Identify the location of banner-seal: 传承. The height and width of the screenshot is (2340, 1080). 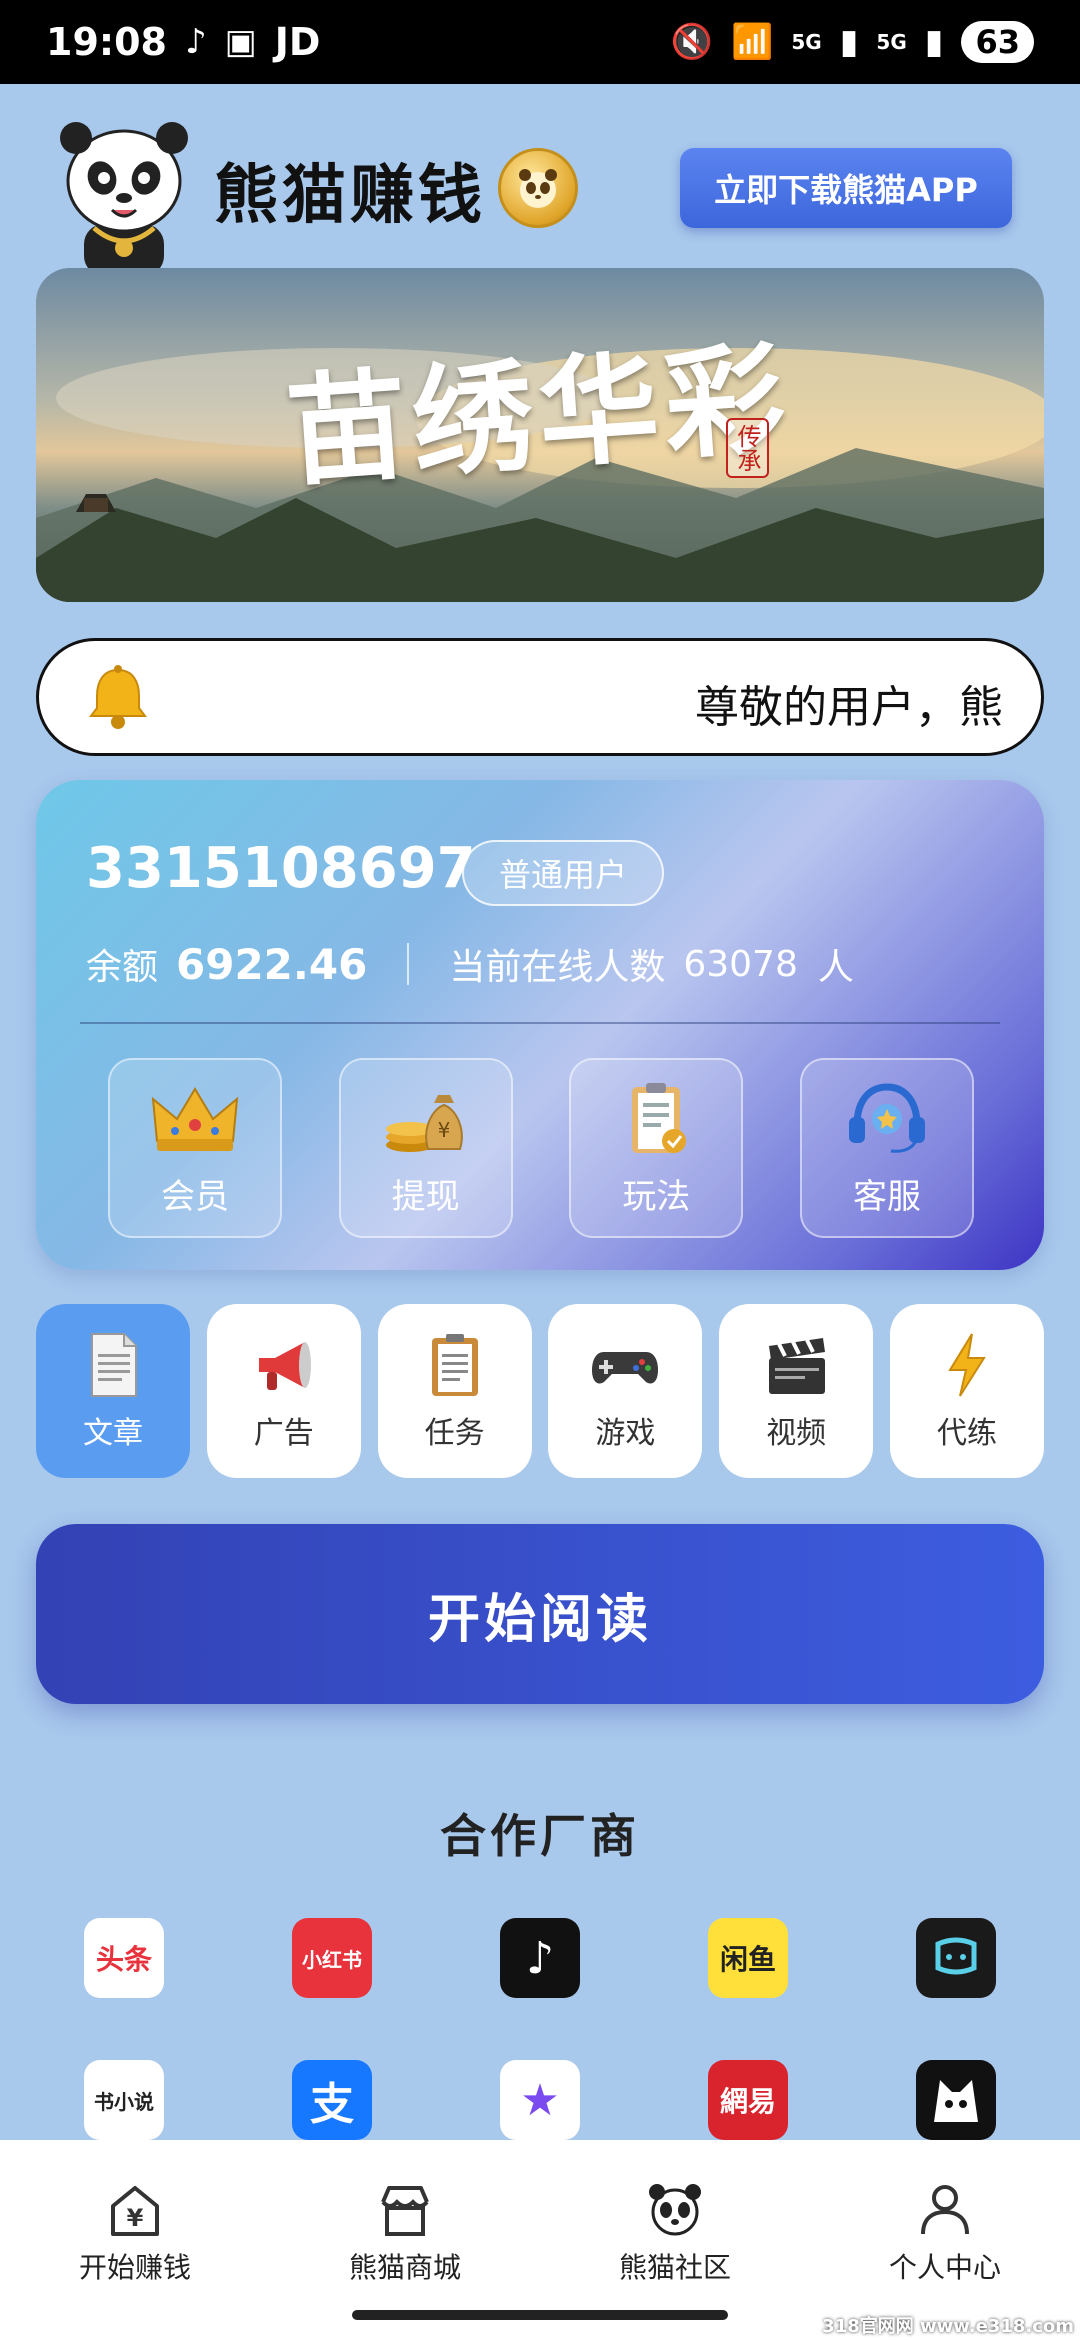
(747, 448).